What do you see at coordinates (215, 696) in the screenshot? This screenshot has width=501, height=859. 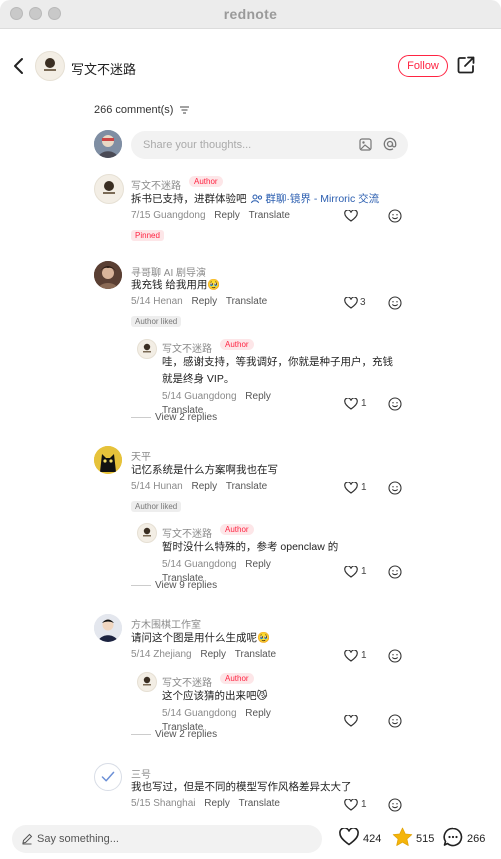 I see `reply-text: 这个应该猜的出来吧😼` at bounding box center [215, 696].